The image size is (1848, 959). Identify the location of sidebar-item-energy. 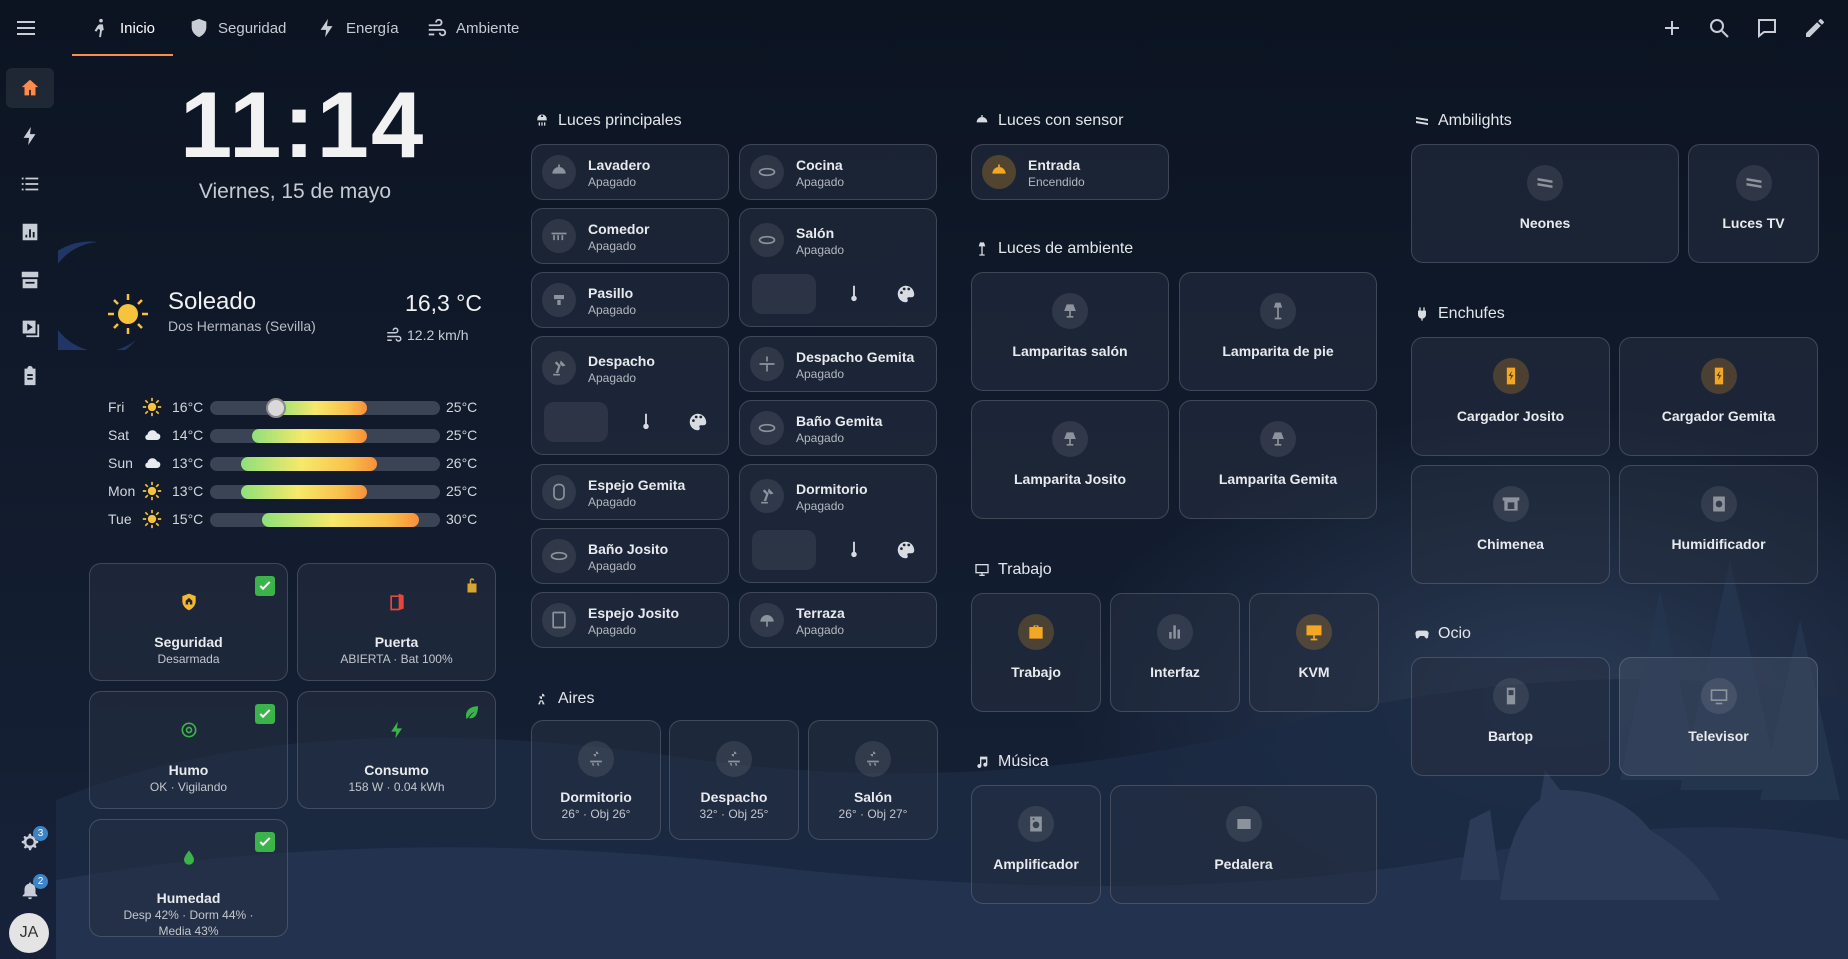
(30, 136).